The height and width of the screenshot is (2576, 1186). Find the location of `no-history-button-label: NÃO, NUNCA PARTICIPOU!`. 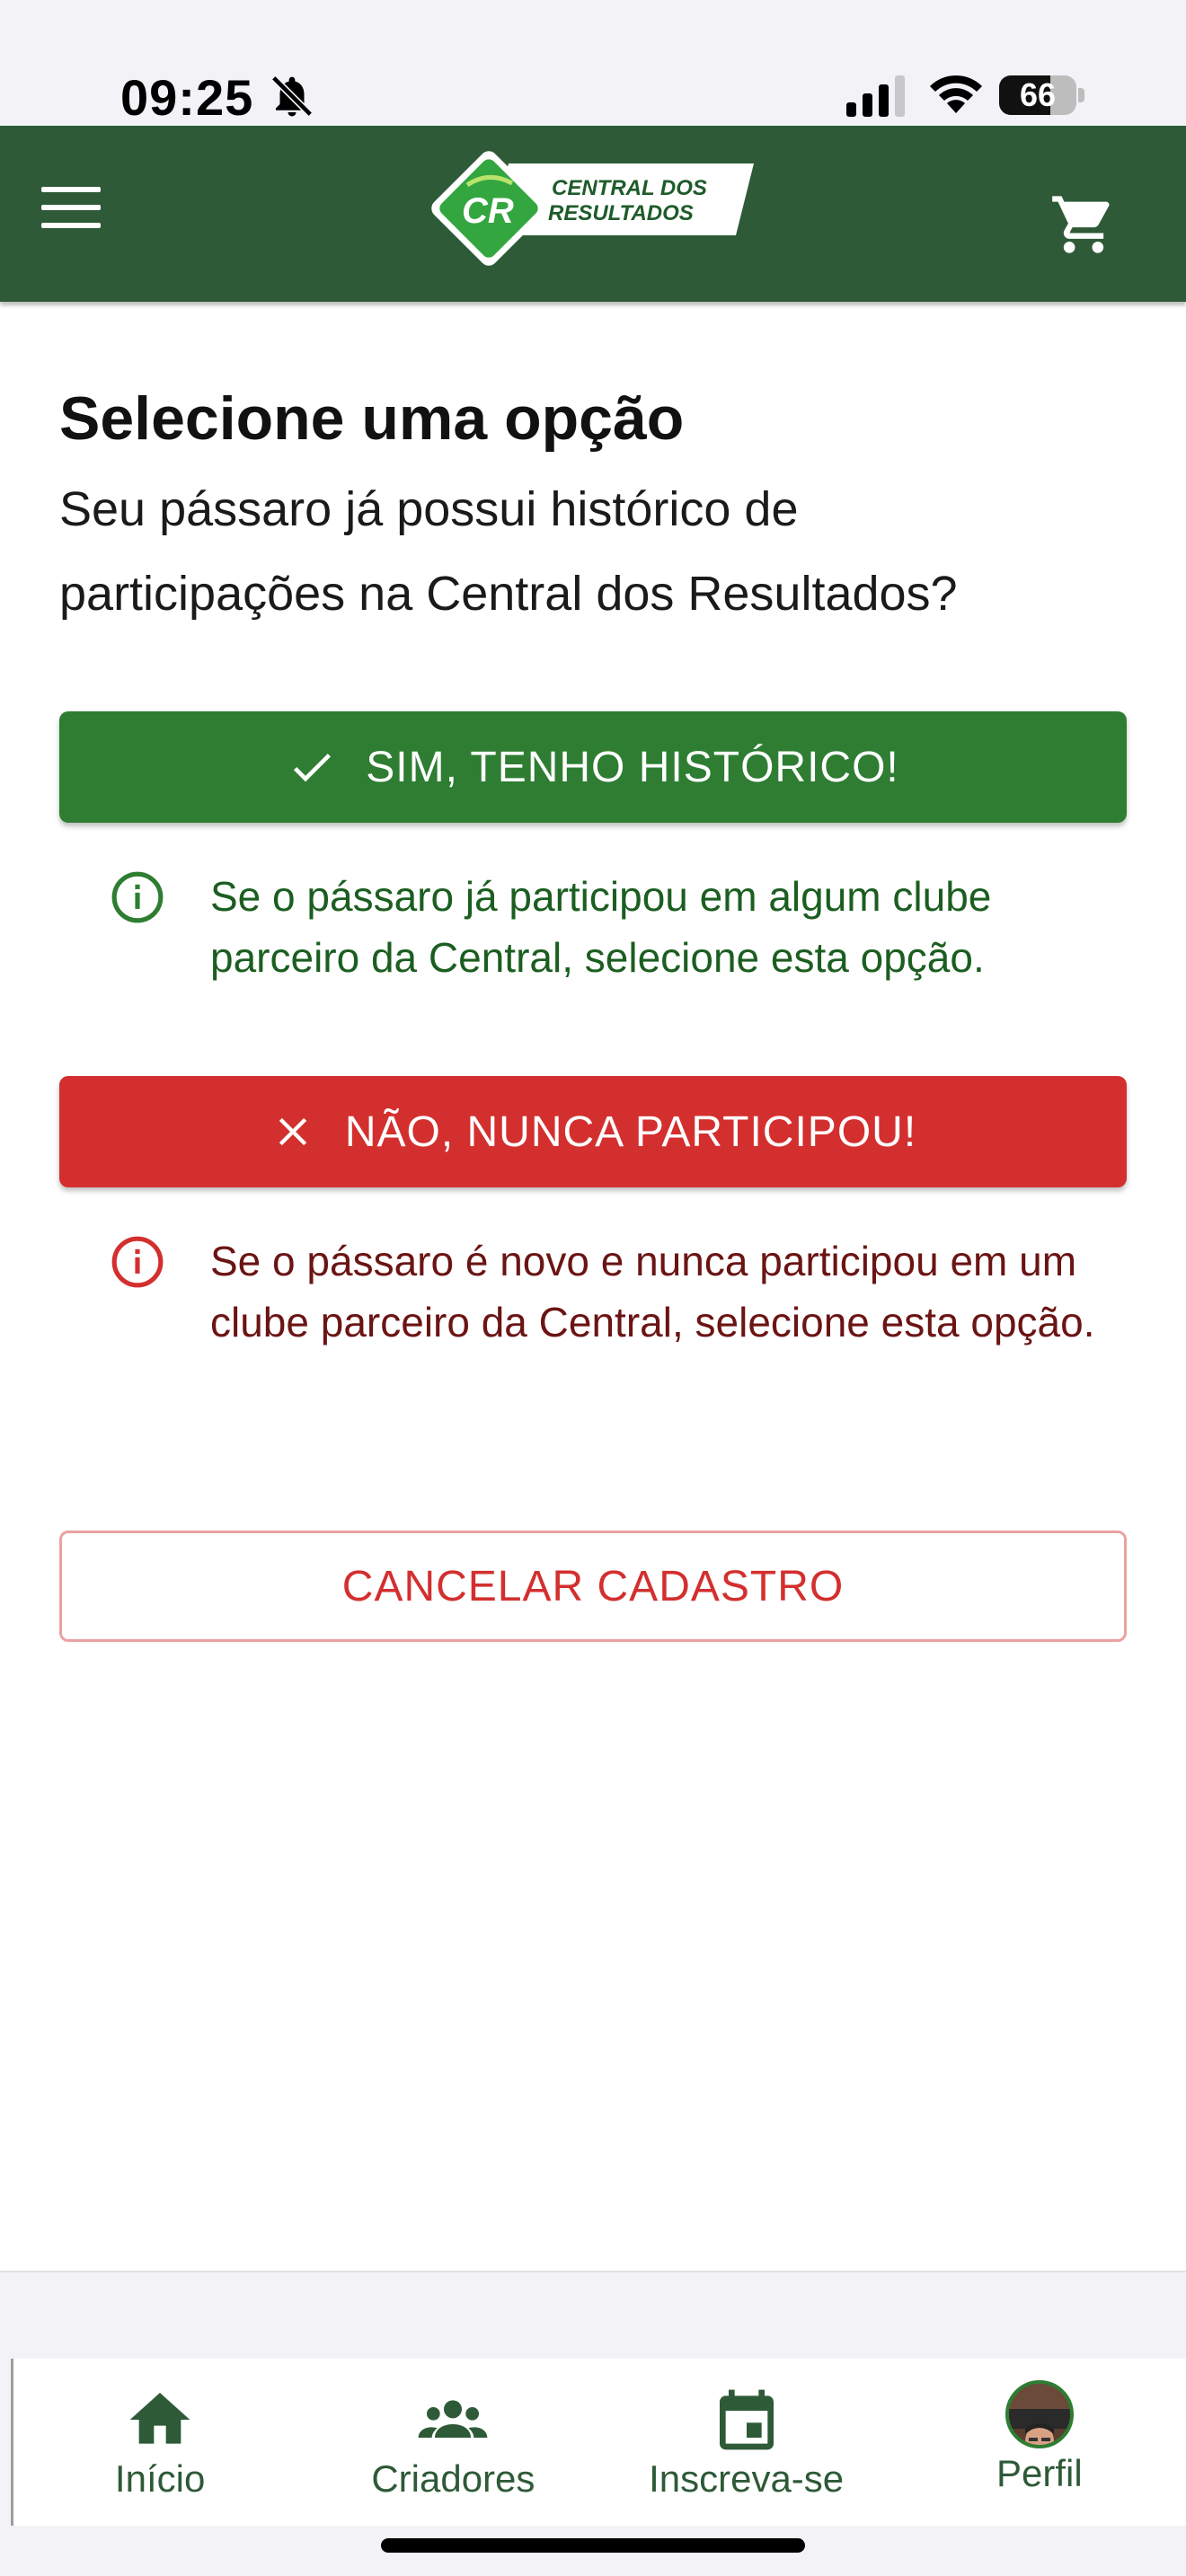

no-history-button-label: NÃO, NUNCA PARTICIPOU! is located at coordinates (630, 1131).